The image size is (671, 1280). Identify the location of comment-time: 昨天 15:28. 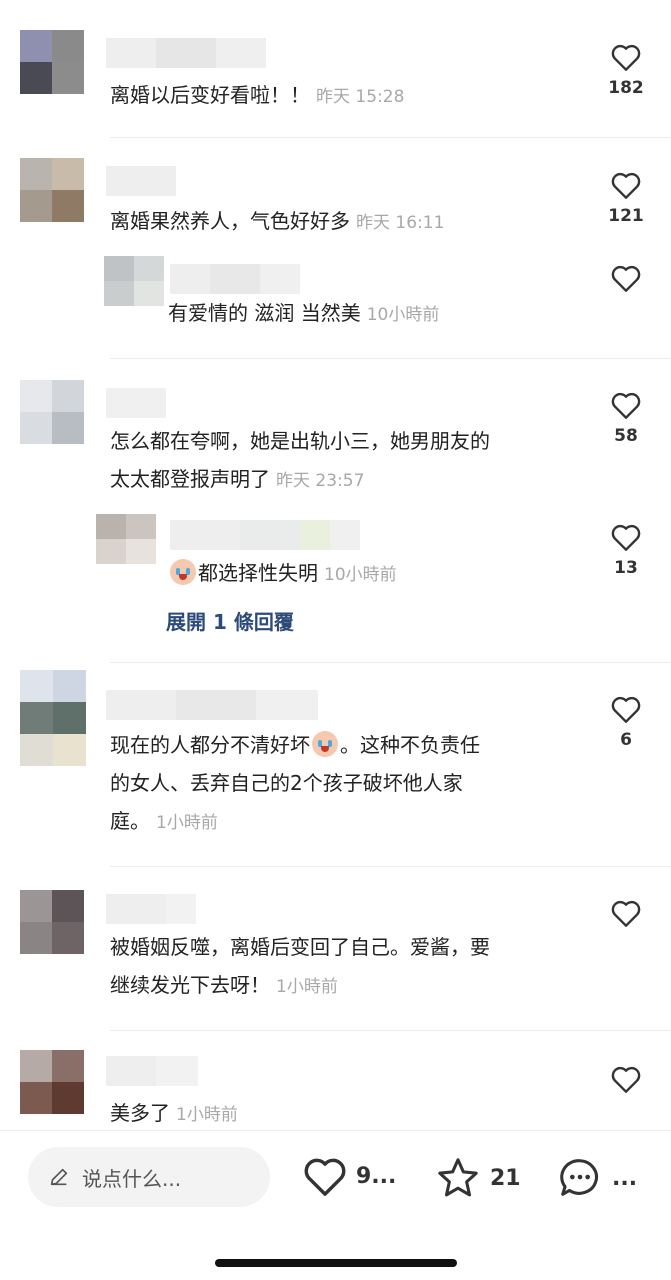
(360, 97).